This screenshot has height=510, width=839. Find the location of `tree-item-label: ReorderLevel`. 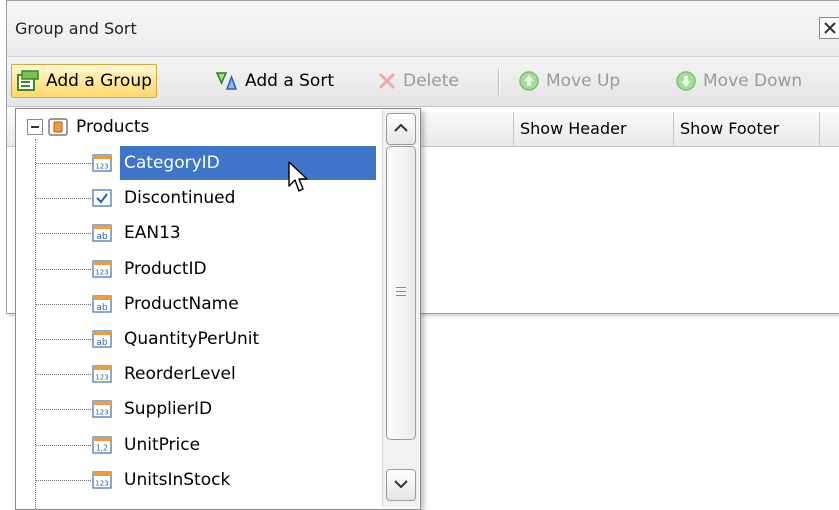

tree-item-label: ReorderLevel is located at coordinates (180, 374).